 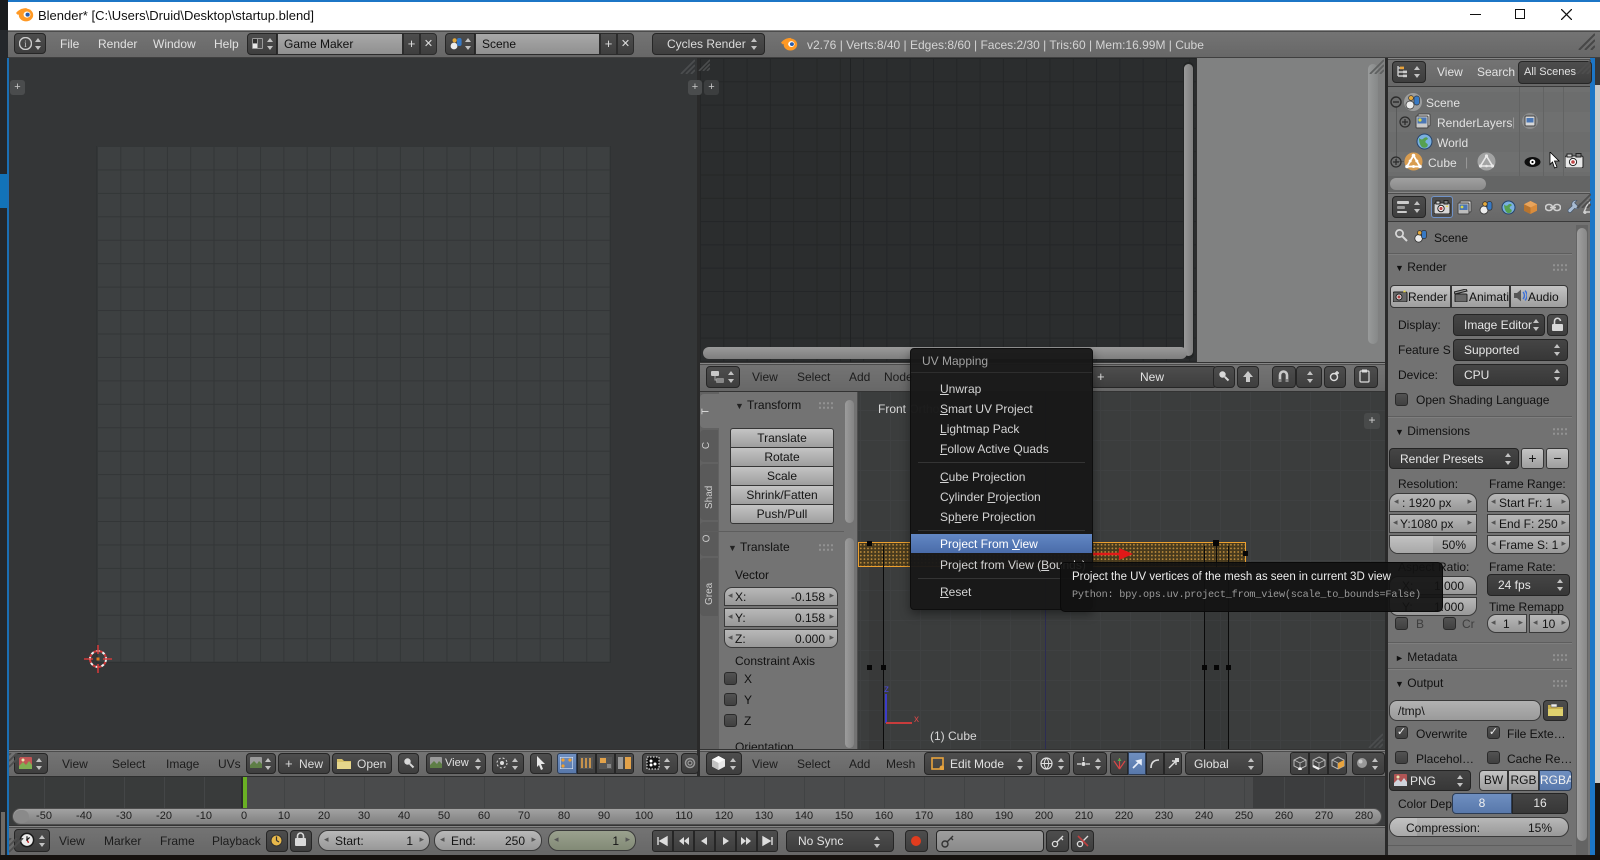 What do you see at coordinates (916, 719) in the screenshot?
I see `svg-text: x` at bounding box center [916, 719].